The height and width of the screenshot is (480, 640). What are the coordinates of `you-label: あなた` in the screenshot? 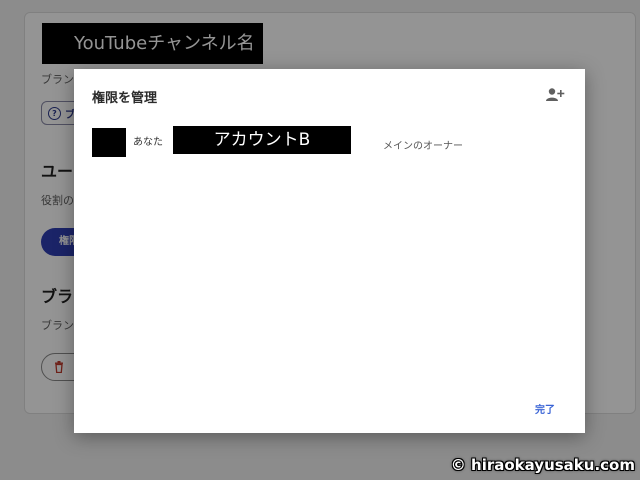 It's located at (148, 142).